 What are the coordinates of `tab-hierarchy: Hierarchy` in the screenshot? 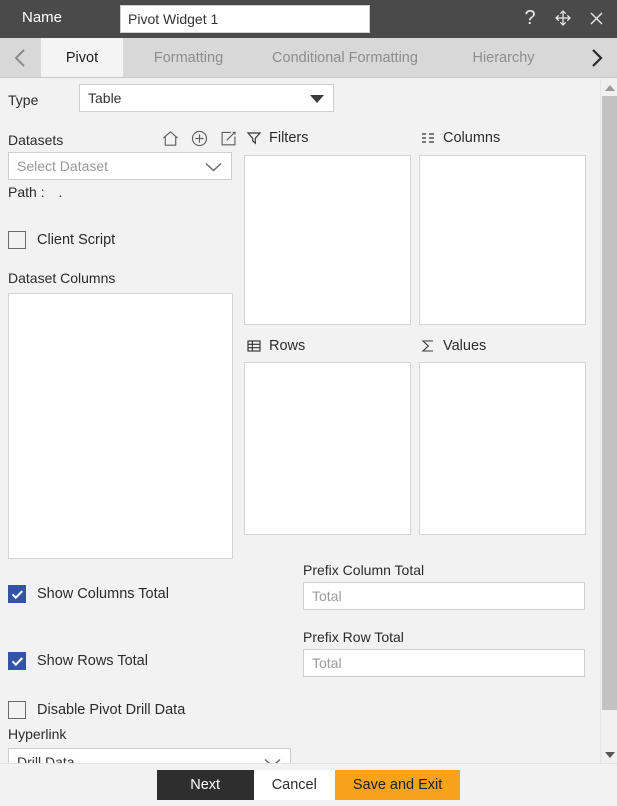 It's located at (503, 57).